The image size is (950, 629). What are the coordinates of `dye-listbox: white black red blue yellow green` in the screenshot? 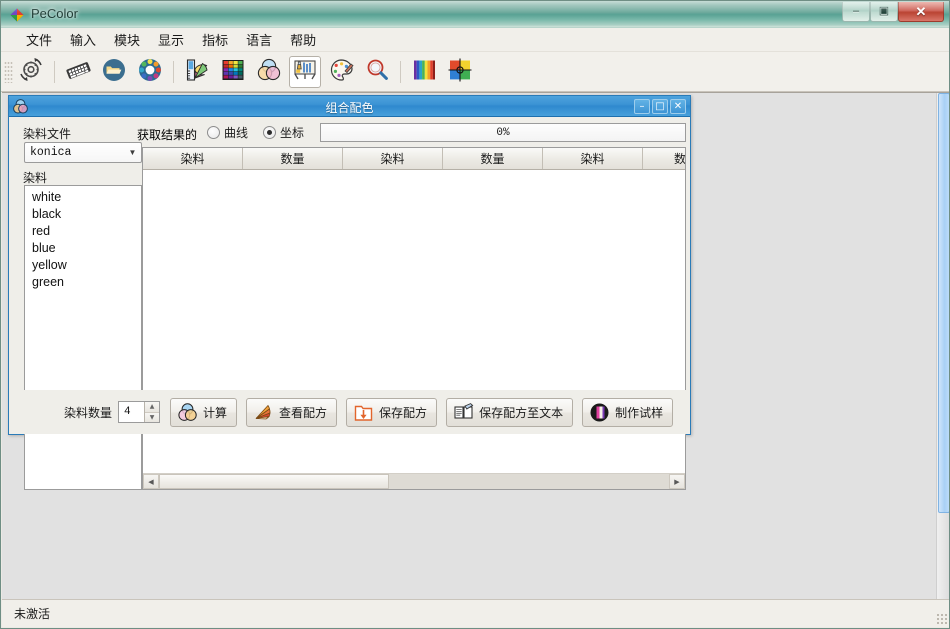 It's located at (83, 337).